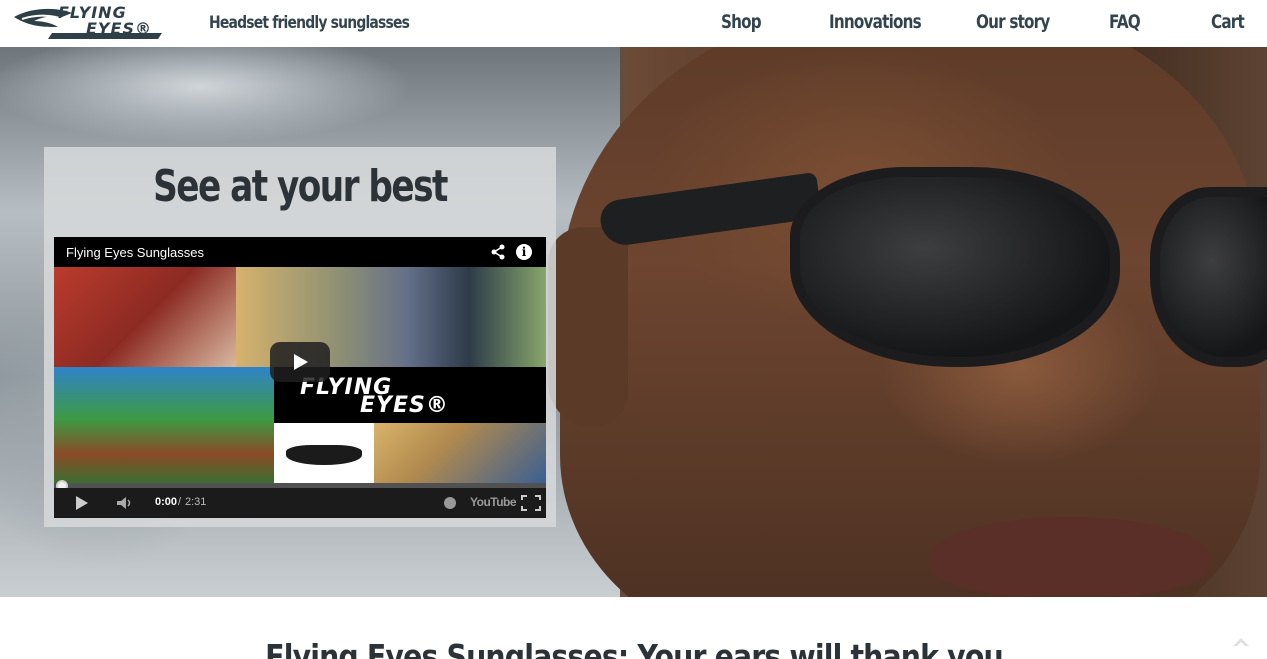 Image resolution: width=1267 pixels, height=659 pixels. I want to click on time-current: 0:00, so click(166, 502).